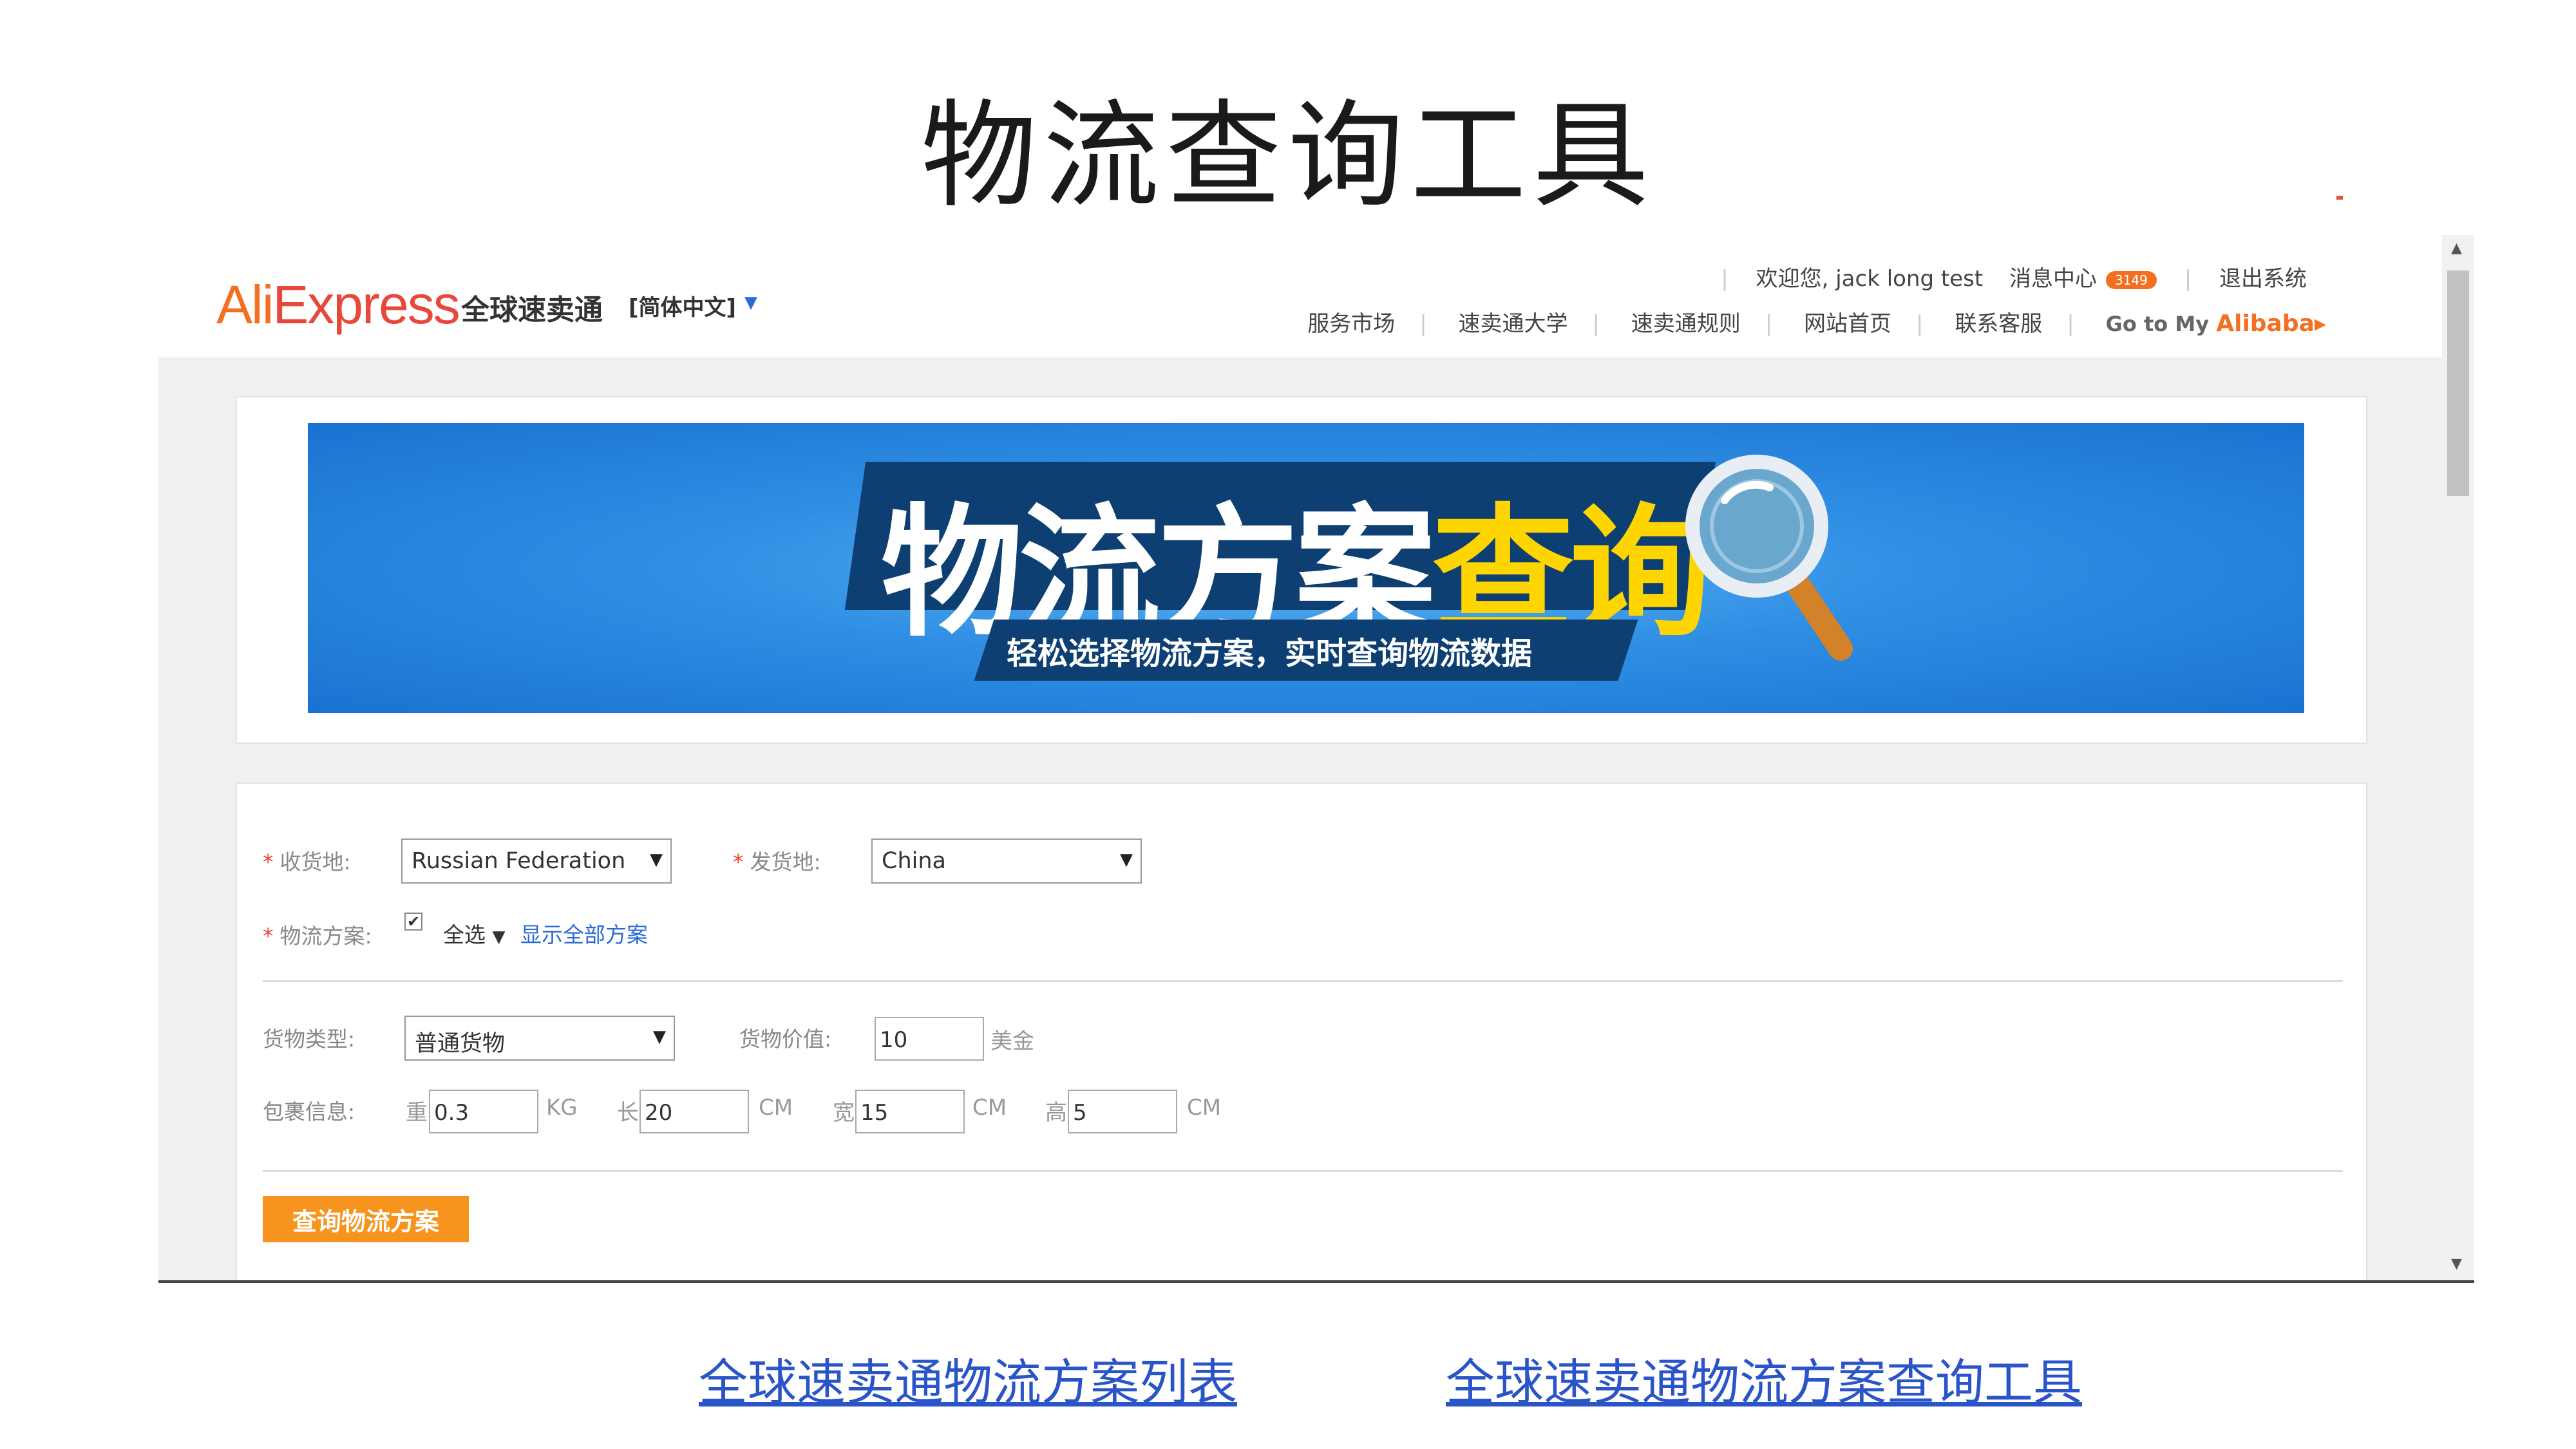  I want to click on vertical-scrollbar: ▲ ▼, so click(2458, 758).